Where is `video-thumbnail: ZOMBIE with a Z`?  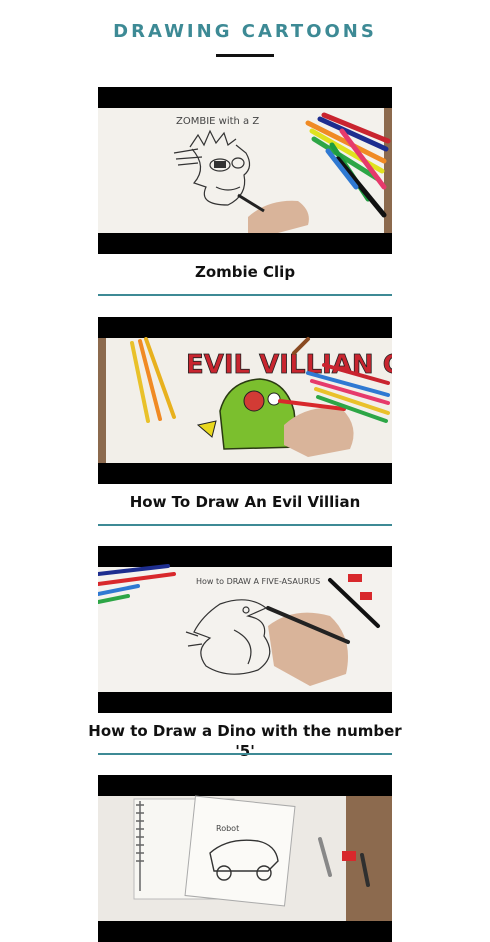 video-thumbnail: ZOMBIE with a Z is located at coordinates (245, 170).